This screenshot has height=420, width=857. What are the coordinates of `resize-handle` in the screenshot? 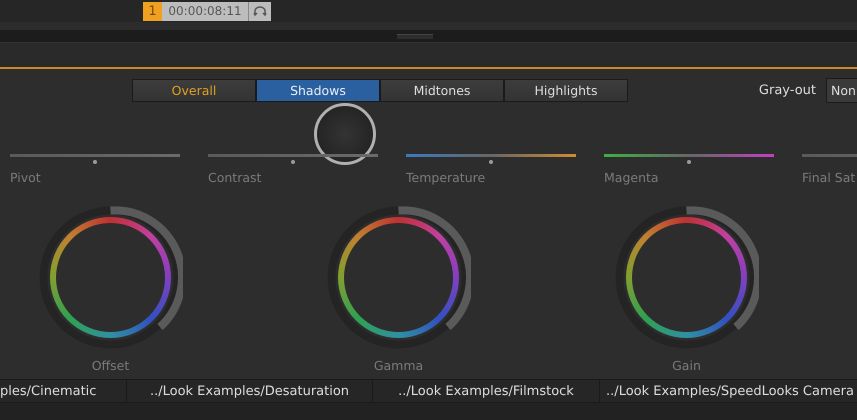 It's located at (414, 36).